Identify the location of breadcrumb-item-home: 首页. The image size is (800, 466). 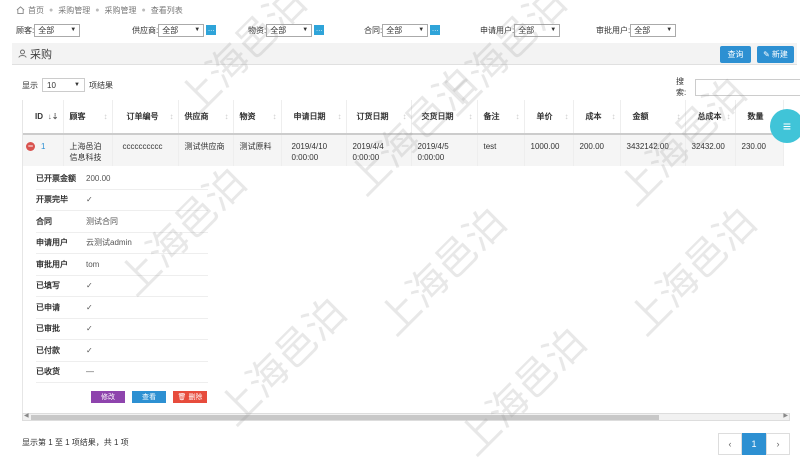
(36, 10).